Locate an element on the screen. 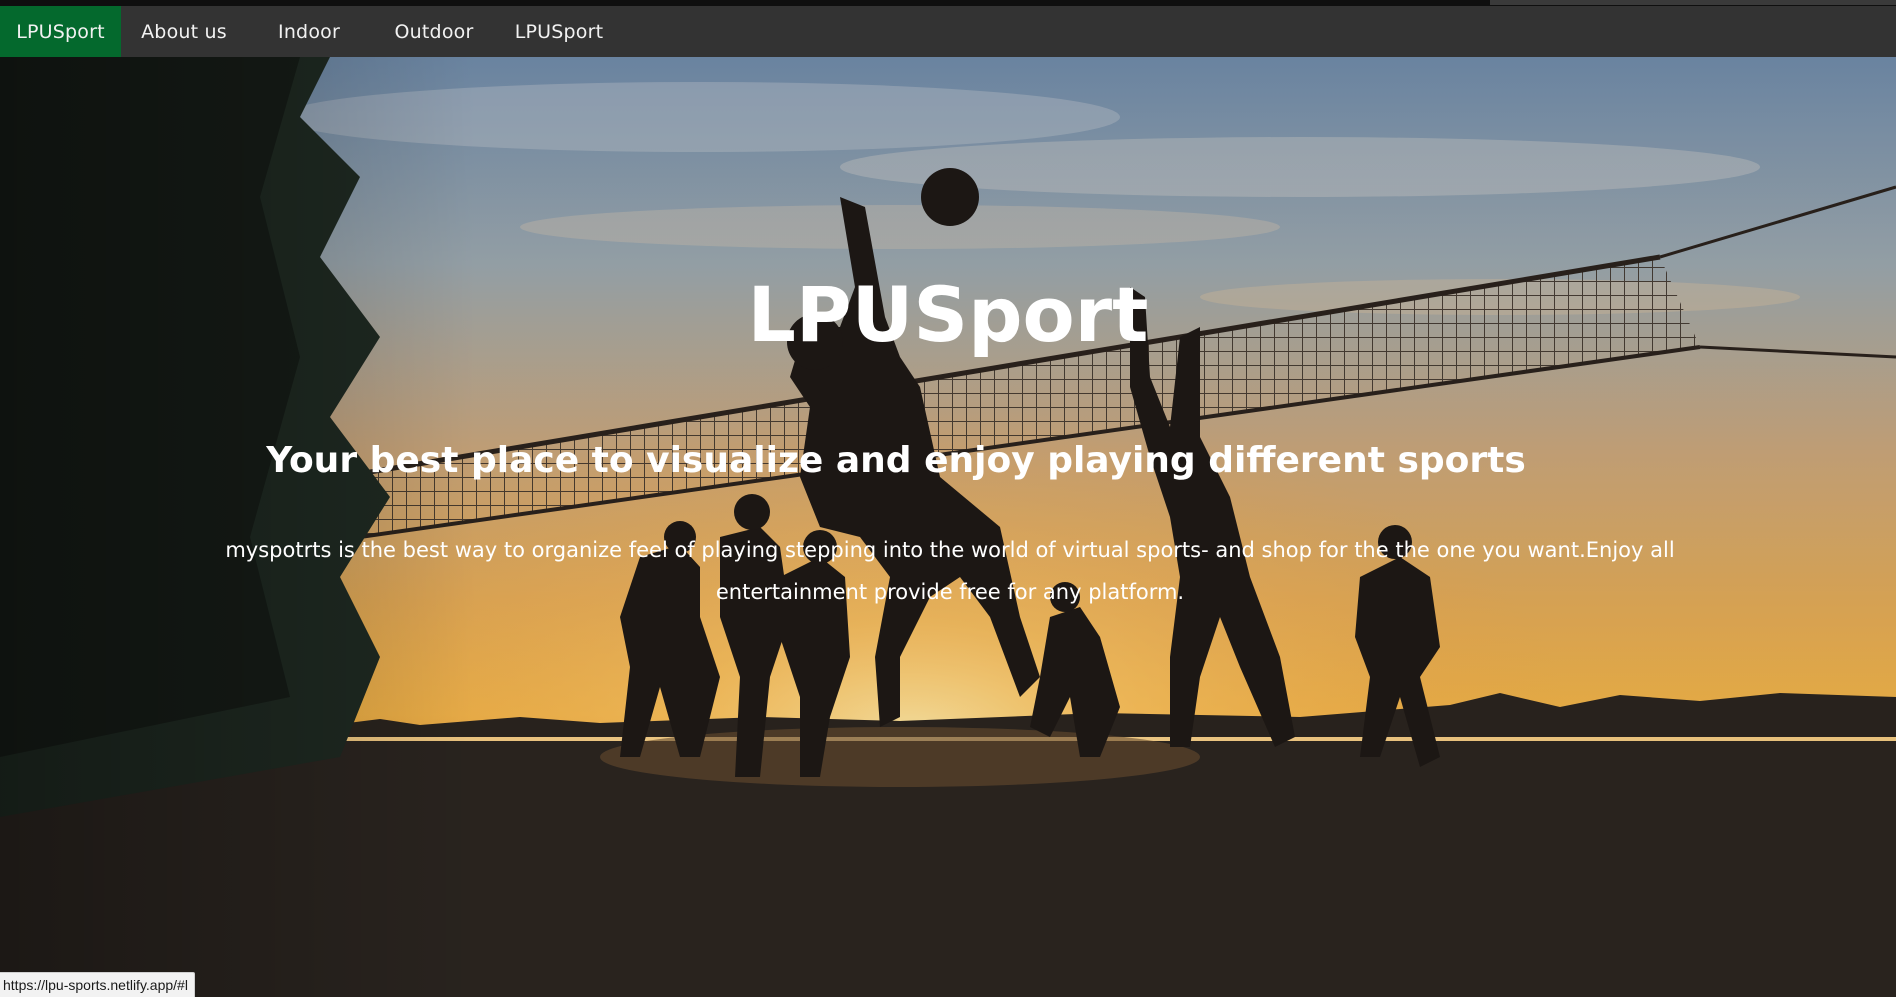 This screenshot has height=997, width=1896. browser-status-url: https://lpu-sports.netlify.app/#l is located at coordinates (97, 984).